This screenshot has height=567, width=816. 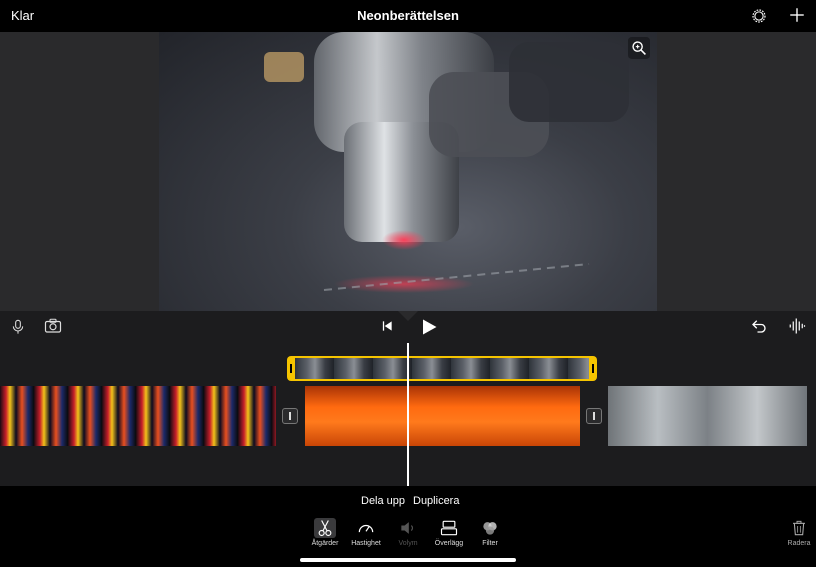 I want to click on overlay-clip-frames, so click(x=442, y=368).